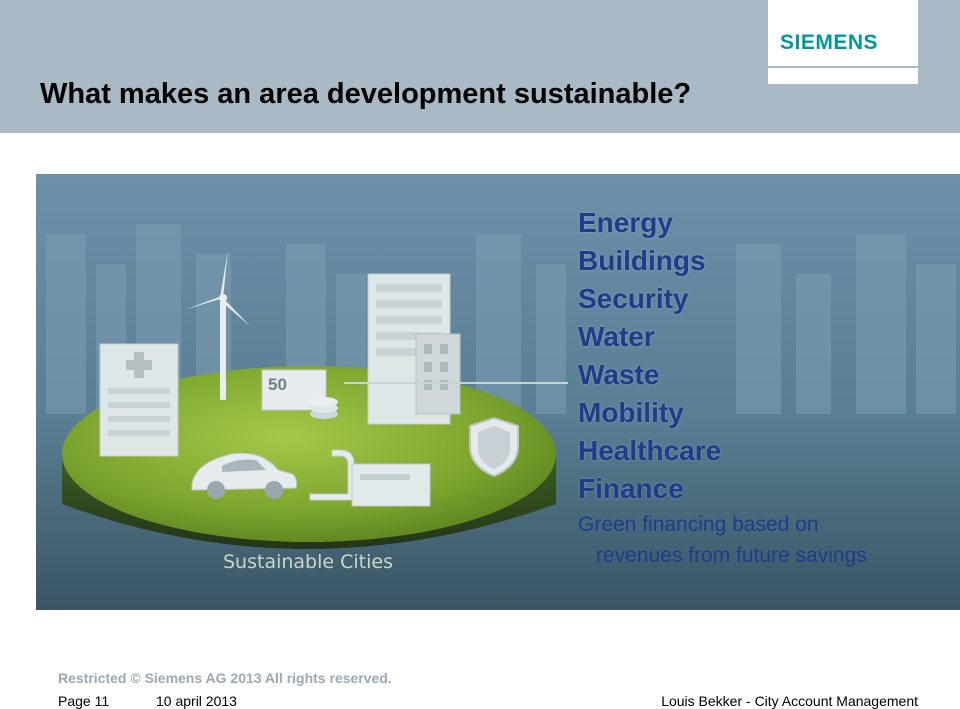 The width and height of the screenshot is (960, 709). Describe the element at coordinates (277, 384) in the screenshot. I see `banknote-value: 50` at that location.